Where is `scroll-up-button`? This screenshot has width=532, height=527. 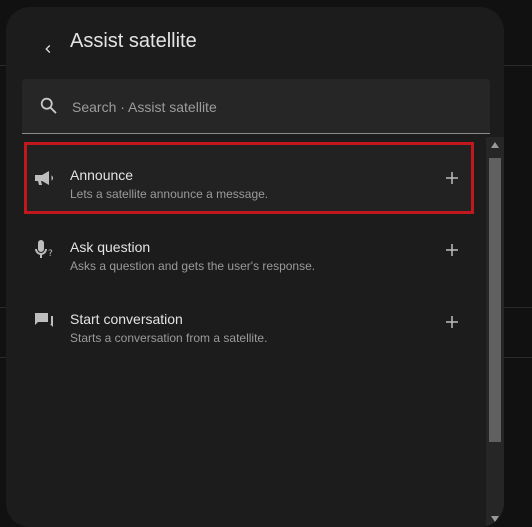
scroll-up-button is located at coordinates (495, 145).